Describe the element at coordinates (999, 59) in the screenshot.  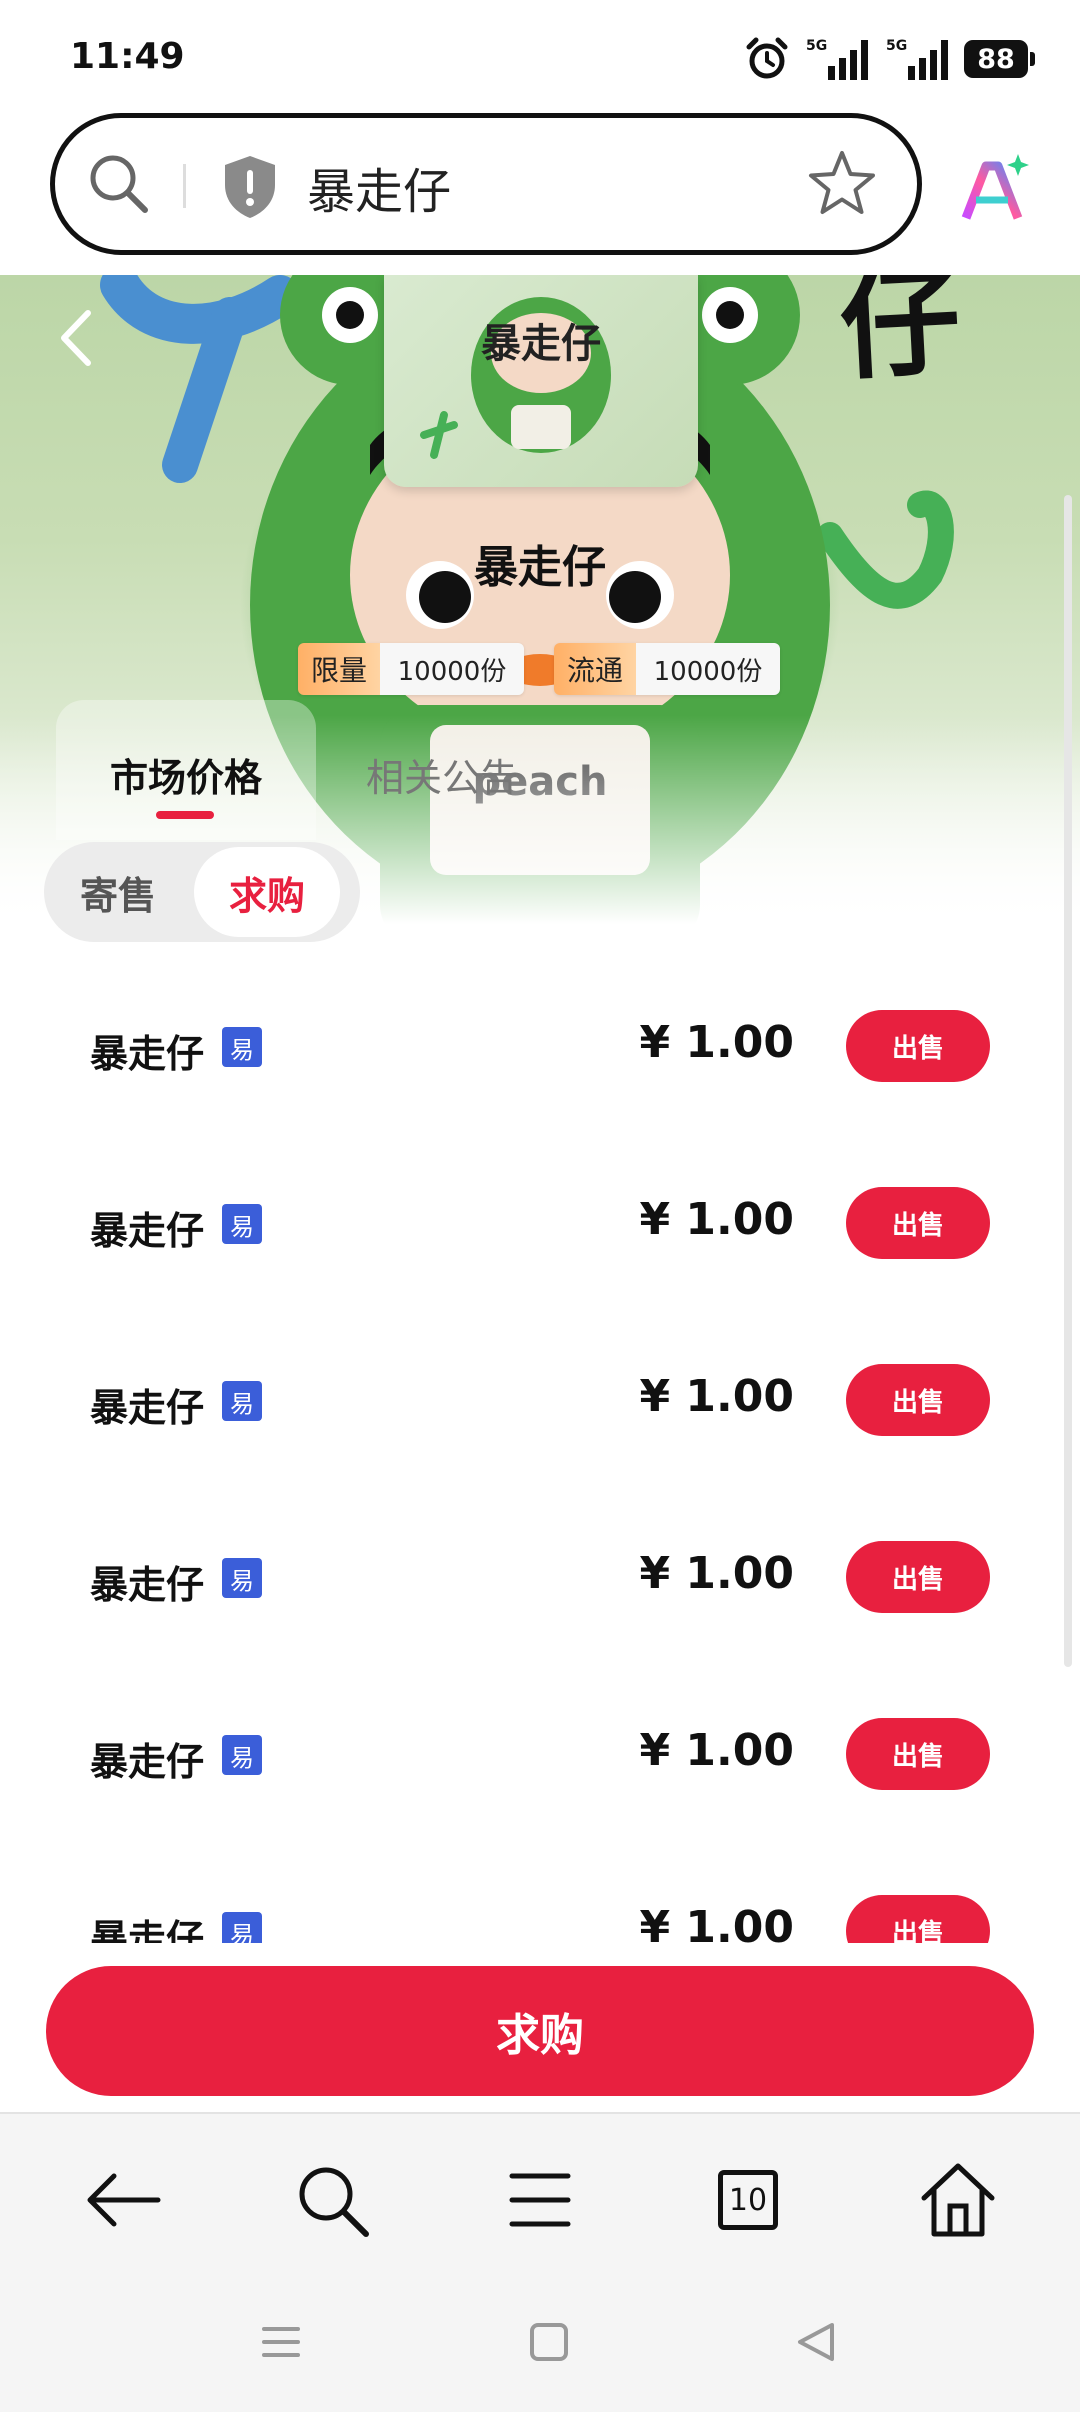
I see `battery-icon: 88` at that location.